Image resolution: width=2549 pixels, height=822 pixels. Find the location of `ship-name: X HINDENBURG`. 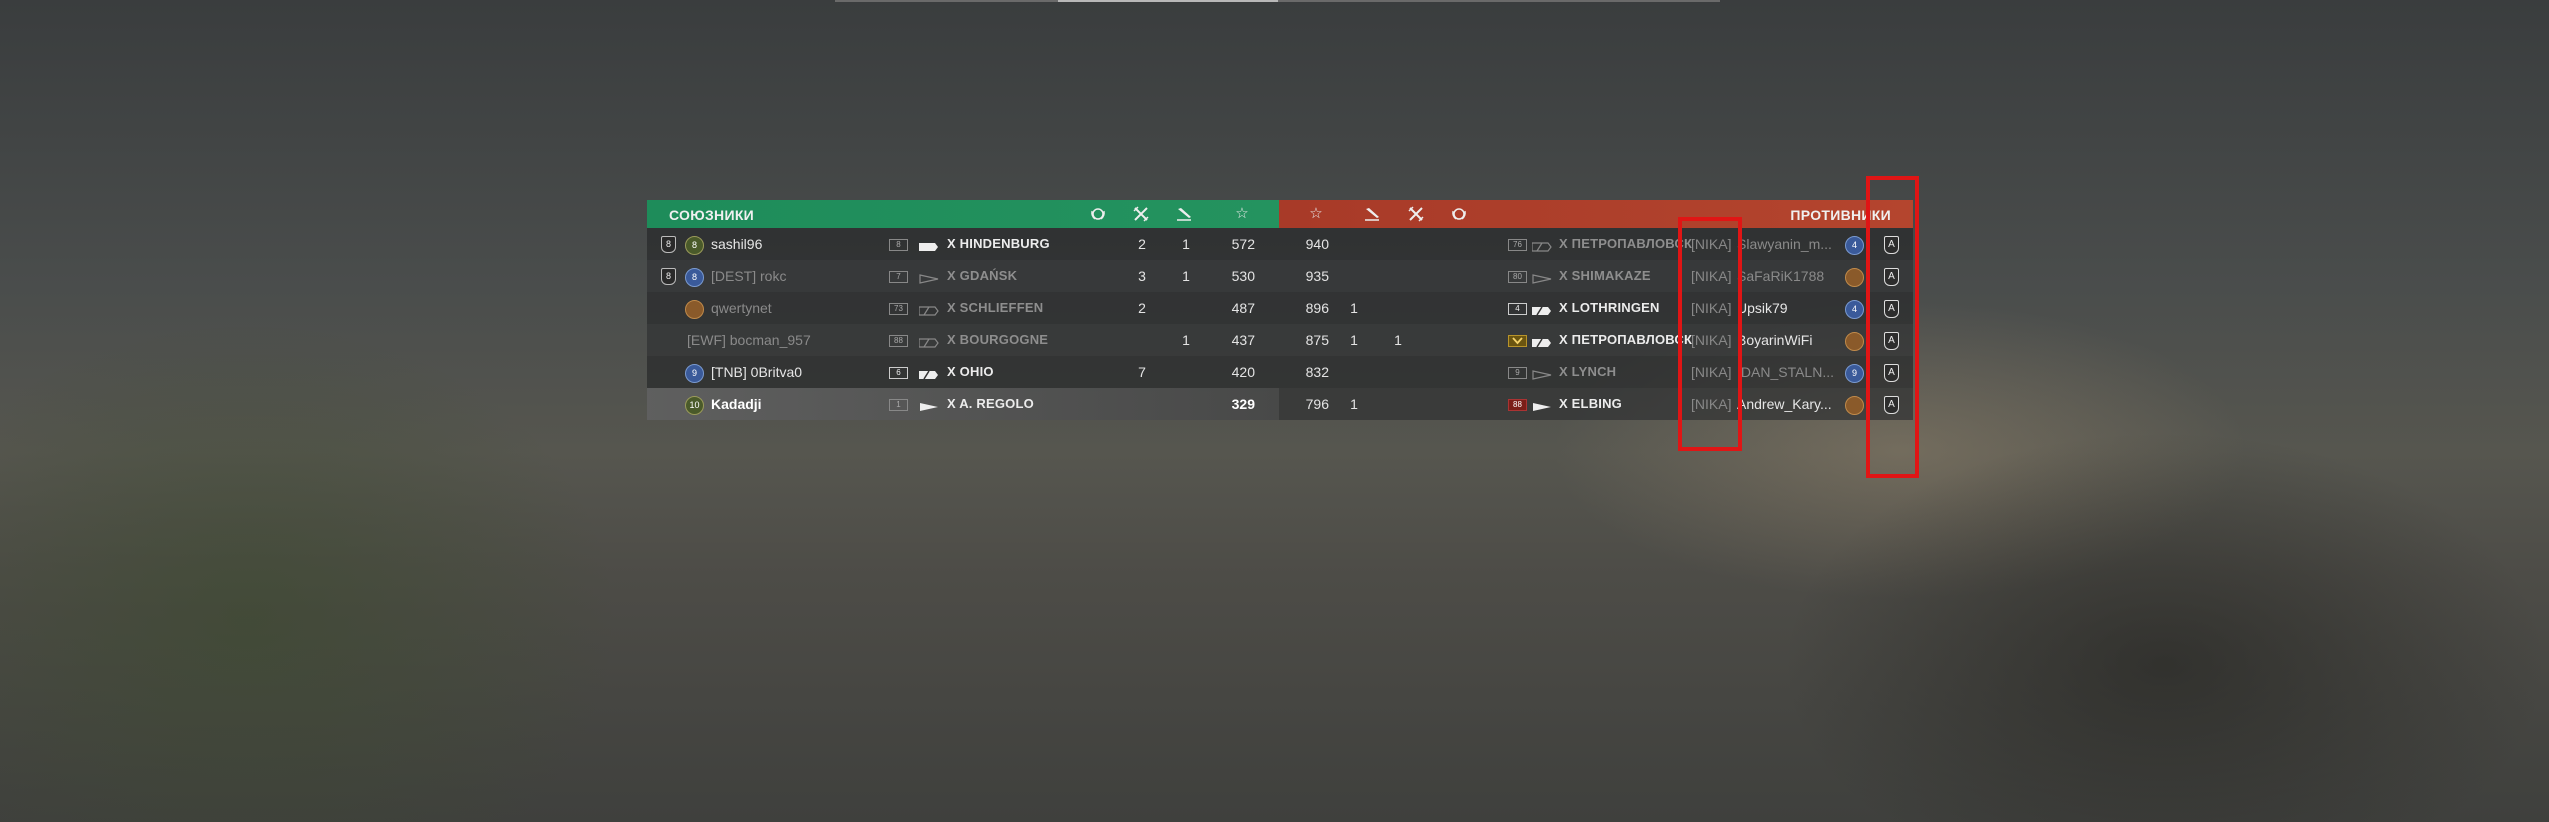

ship-name: X HINDENBURG is located at coordinates (998, 243).